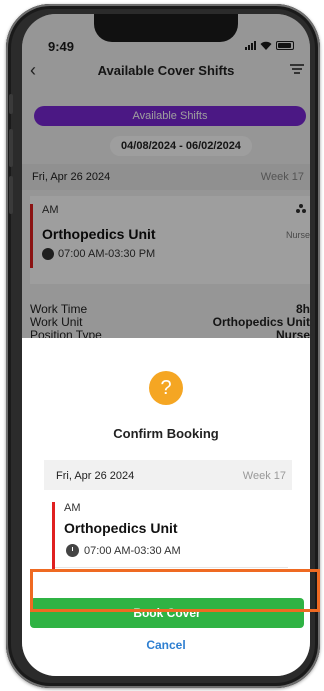 Image resolution: width=324 pixels, height=691 pixels. I want to click on modal-shift-time: 07:00 AM-03:30 AM, so click(132, 551).